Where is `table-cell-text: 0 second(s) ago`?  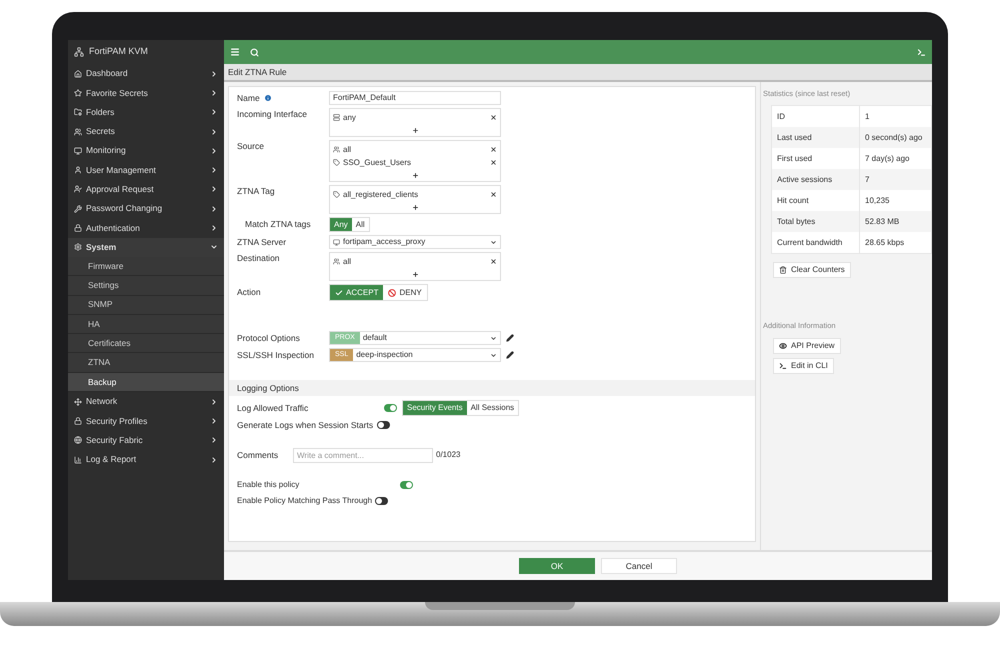 table-cell-text: 0 second(s) ago is located at coordinates (893, 138).